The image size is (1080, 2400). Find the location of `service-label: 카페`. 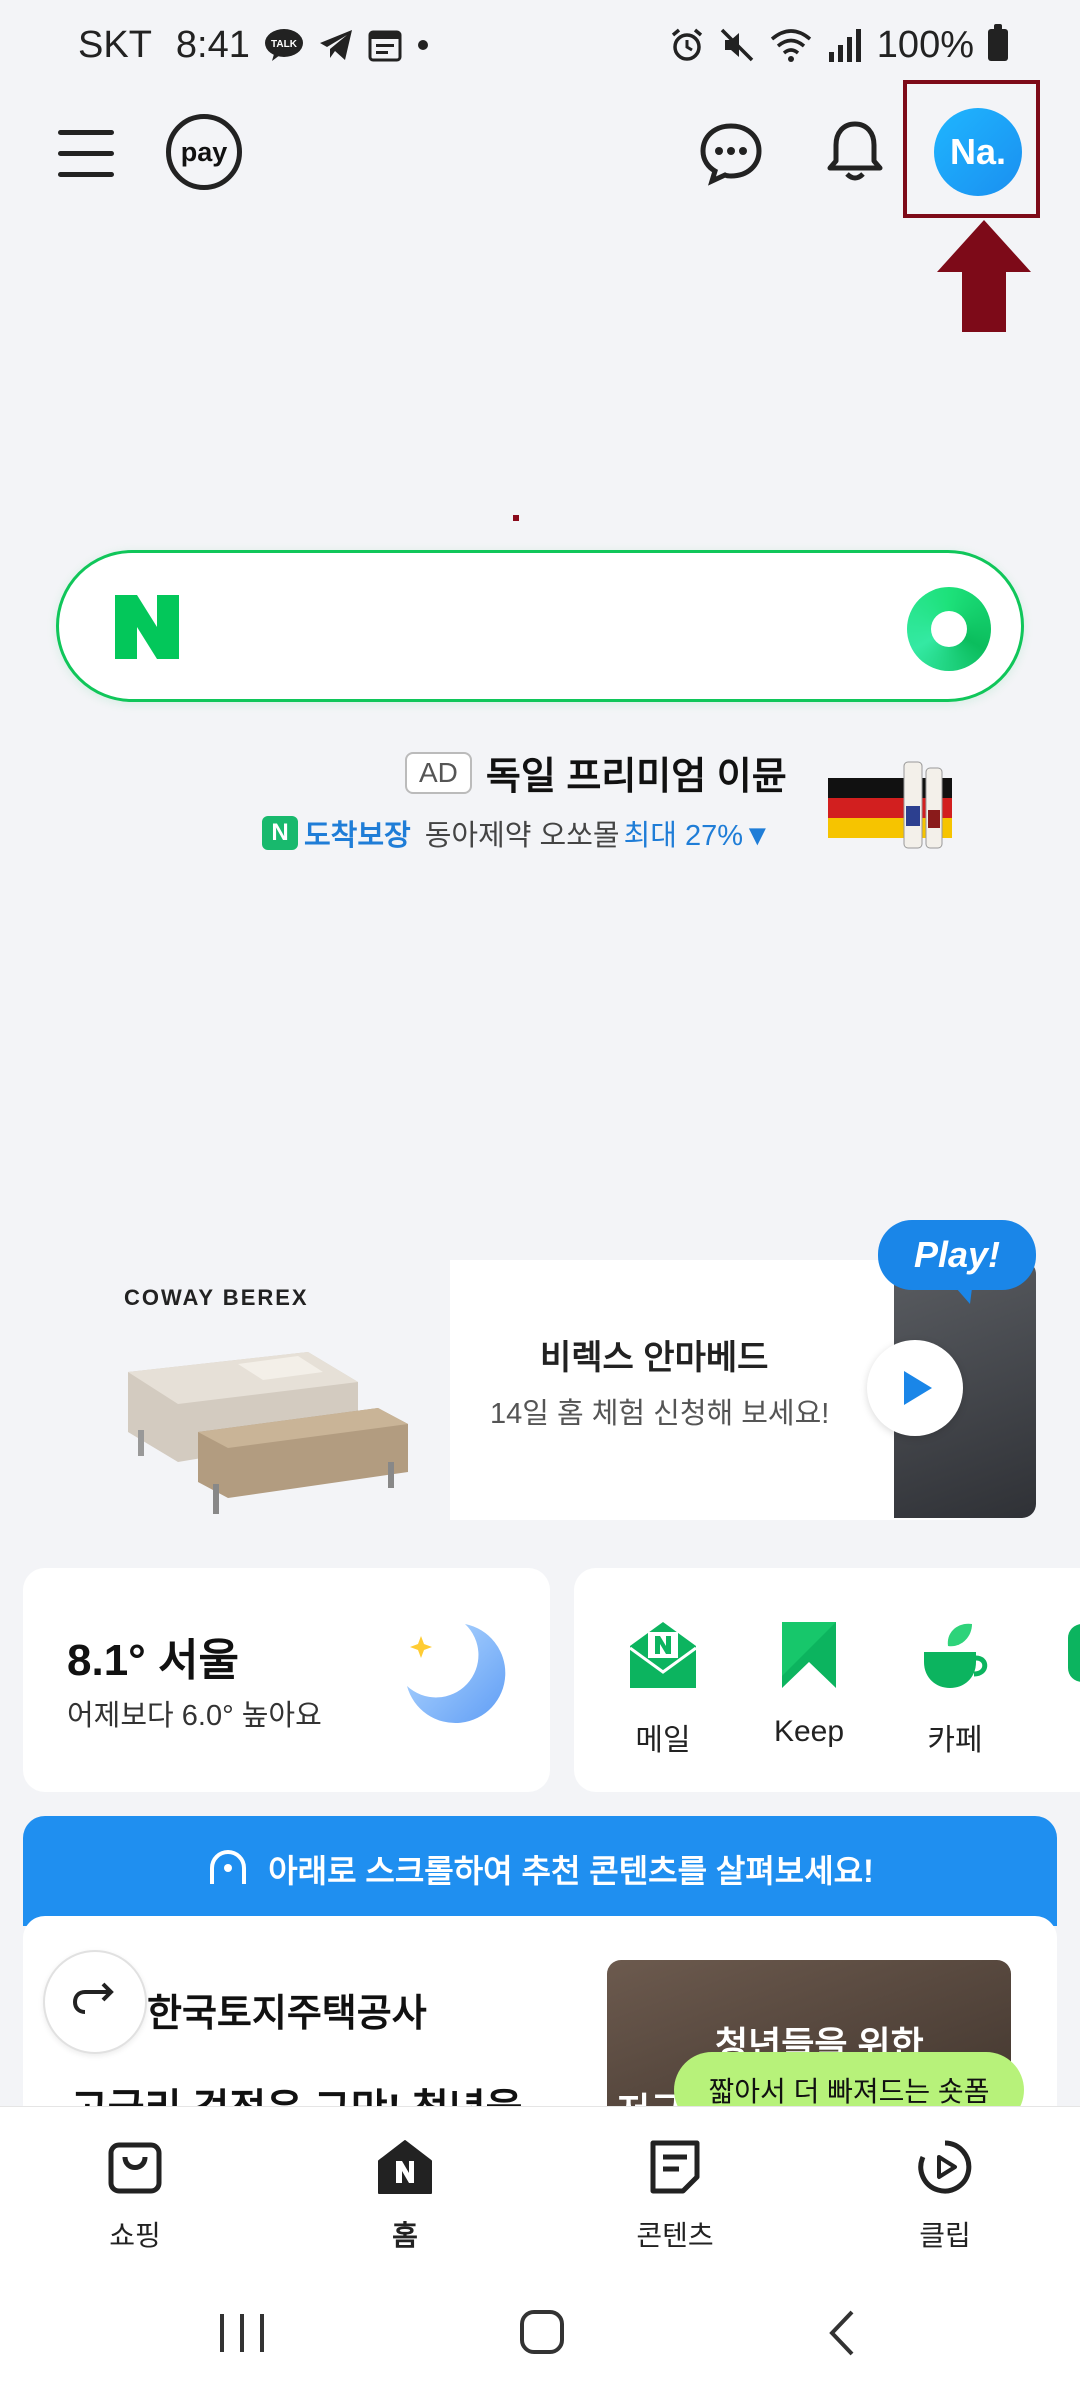

service-label: 카페 is located at coordinates (955, 1740).